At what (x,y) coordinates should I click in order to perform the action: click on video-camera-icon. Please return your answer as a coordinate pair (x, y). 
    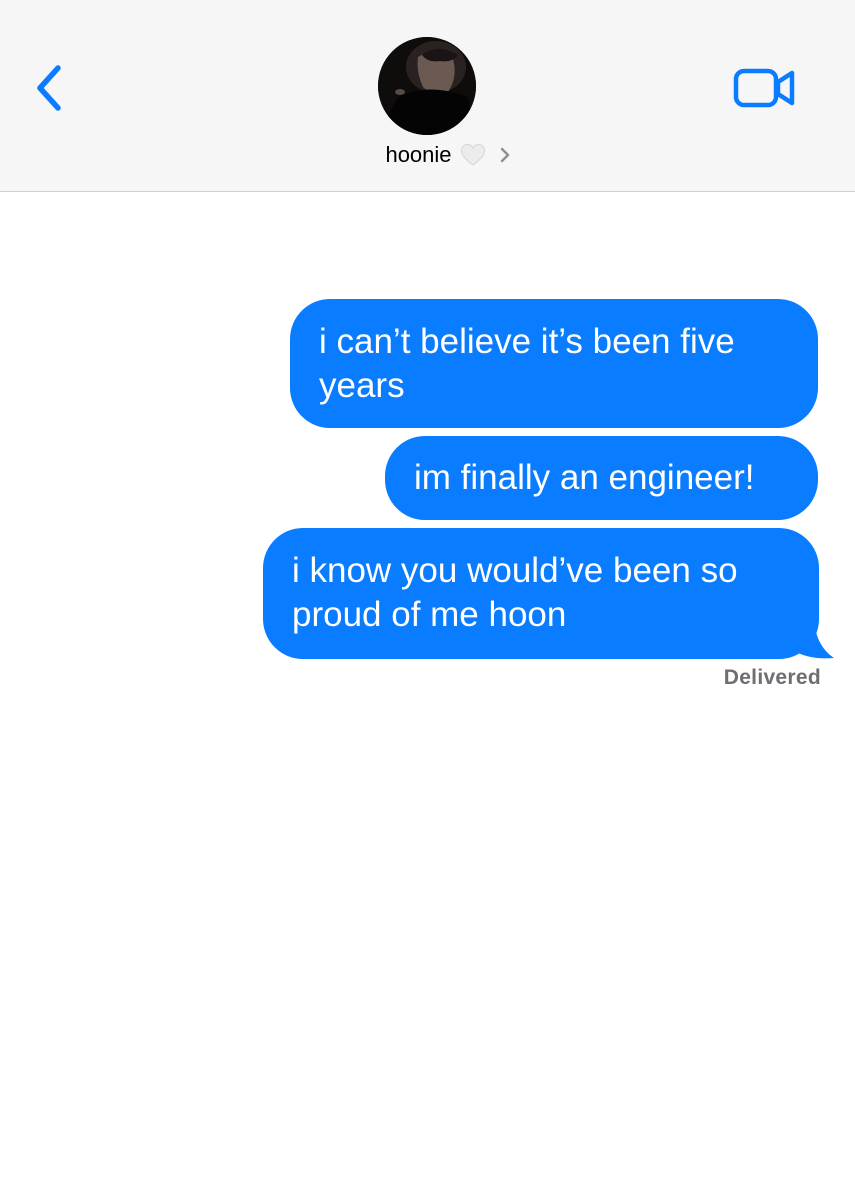
    Looking at the image, I should click on (764, 88).